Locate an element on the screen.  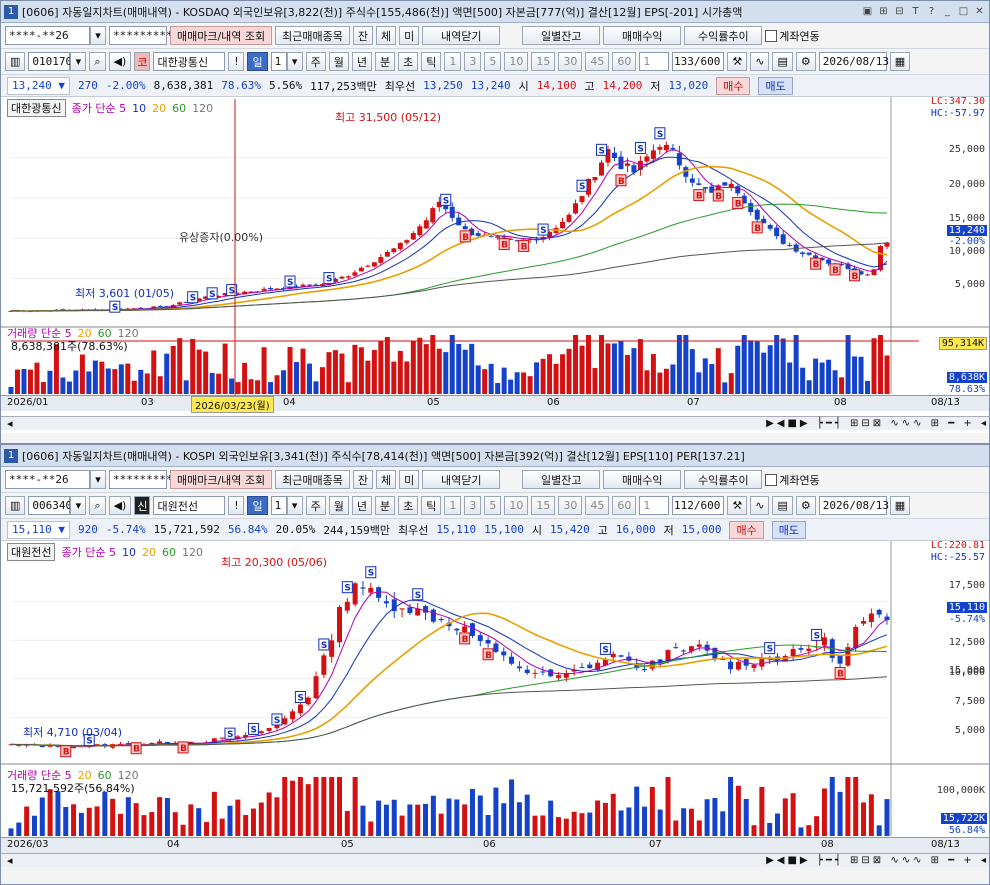
minimize-icon: _ is located at coordinates (947, 11).